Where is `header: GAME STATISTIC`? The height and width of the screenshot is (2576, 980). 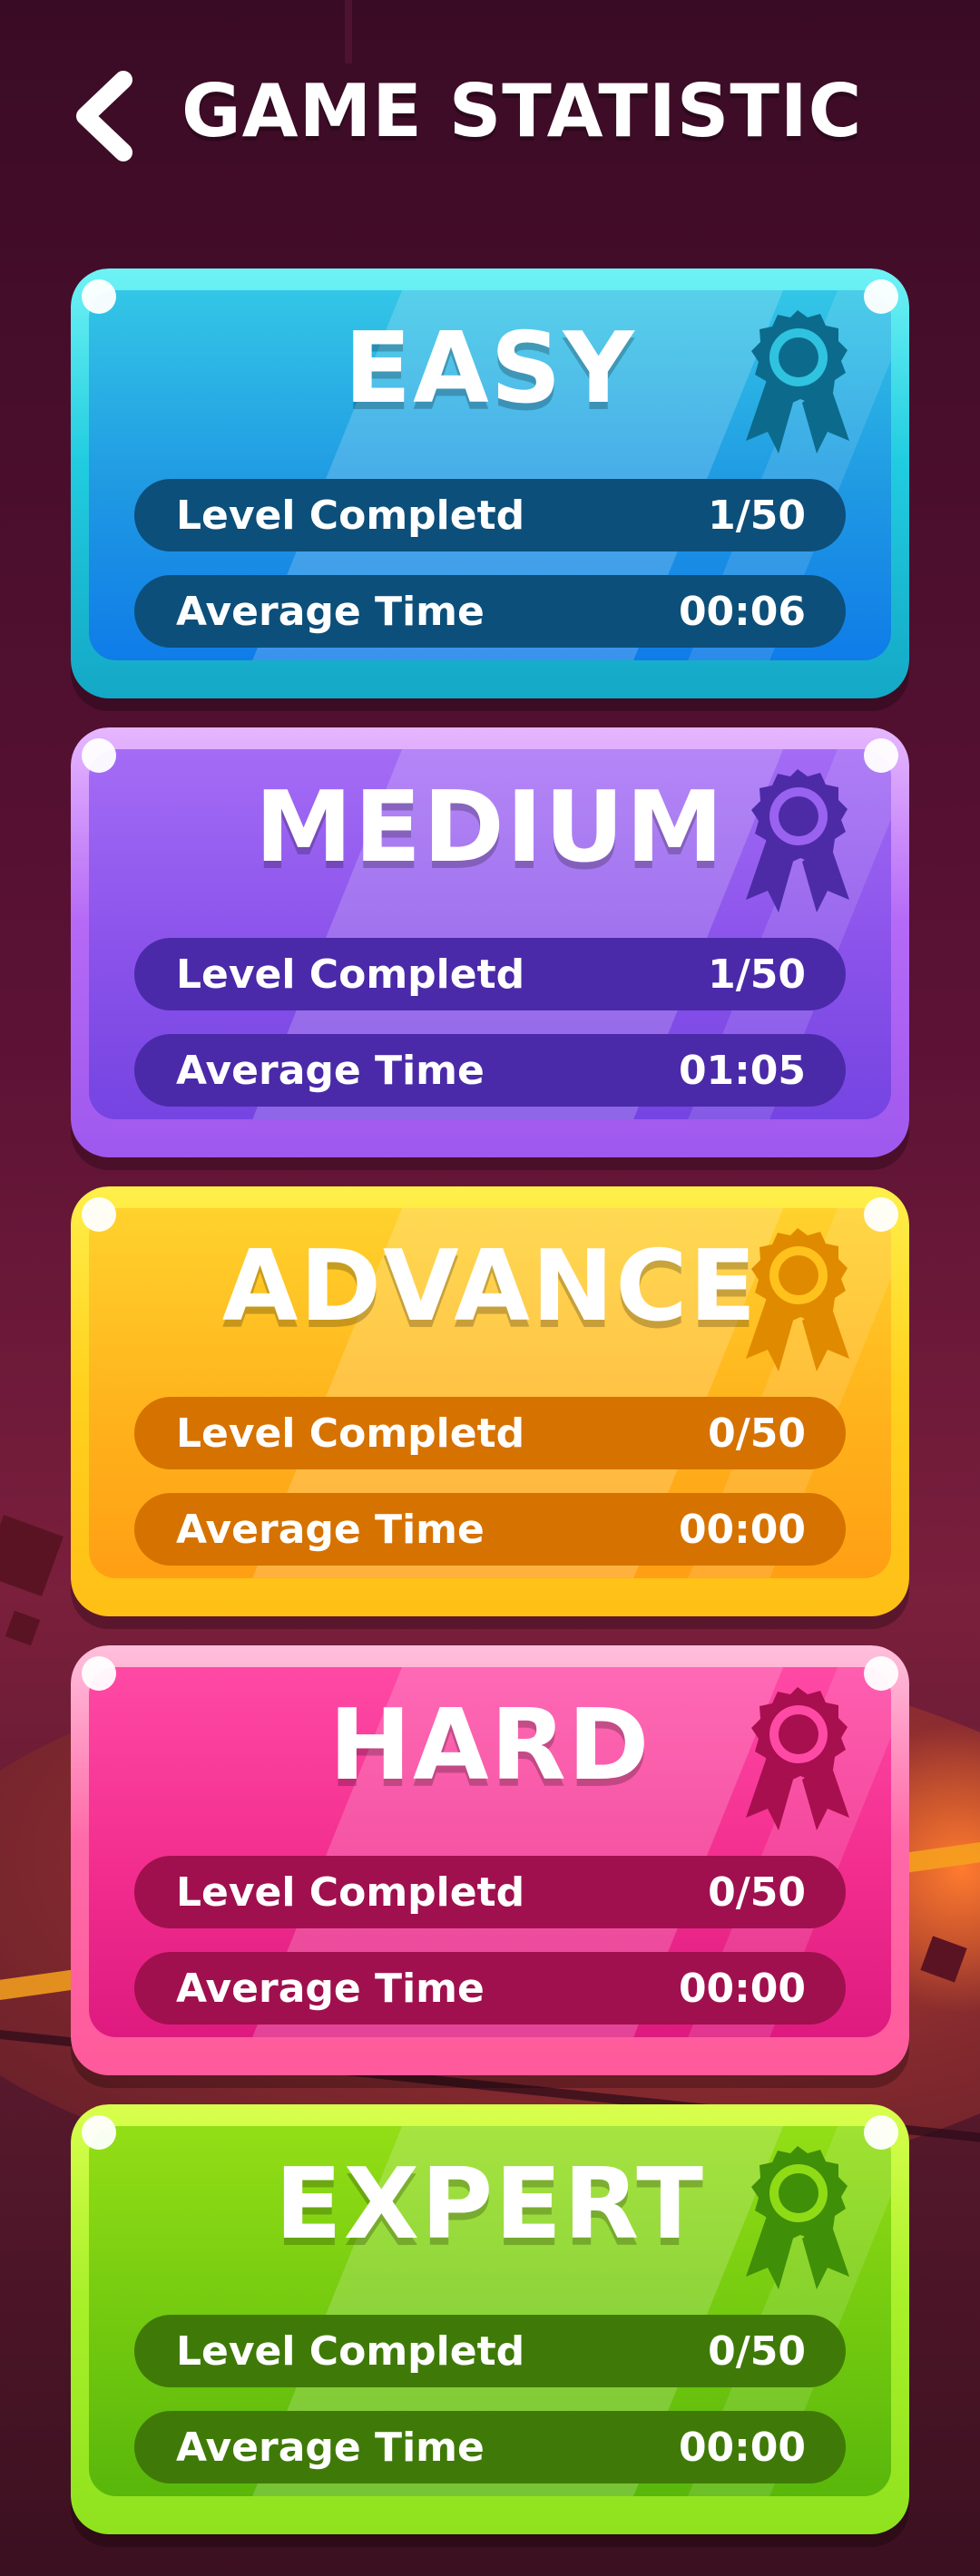
header: GAME STATISTIC is located at coordinates (490, 118).